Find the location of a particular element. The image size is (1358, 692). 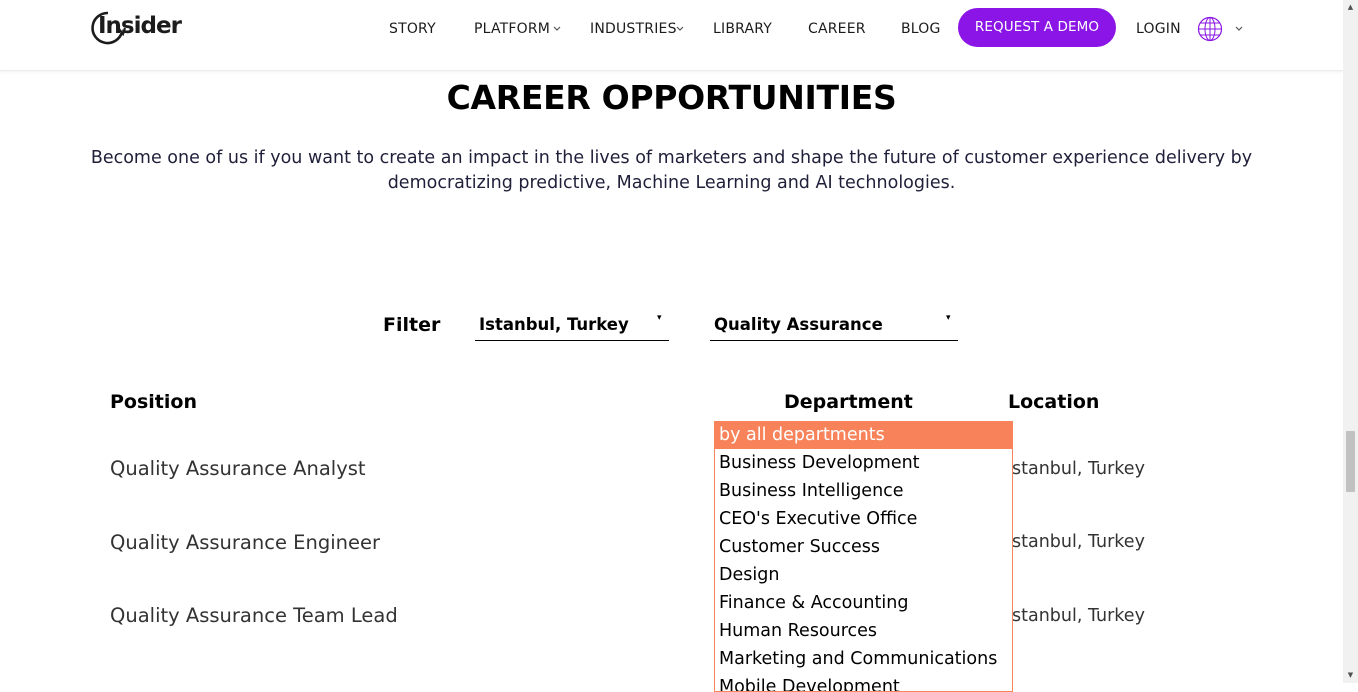

scroll-up-icon: ▲ is located at coordinates (1350, 7).